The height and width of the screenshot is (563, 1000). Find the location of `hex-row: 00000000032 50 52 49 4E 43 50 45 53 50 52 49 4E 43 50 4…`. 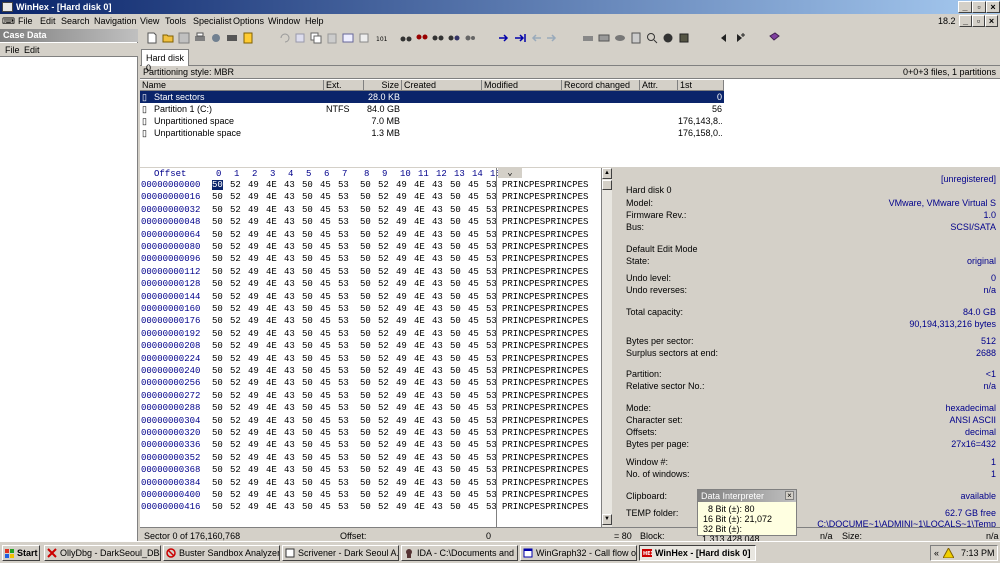

hex-row: 00000000032 50 52 49 4E 43 50 45 53 50 52 49 4E 43 50 4… is located at coordinates (376, 211).